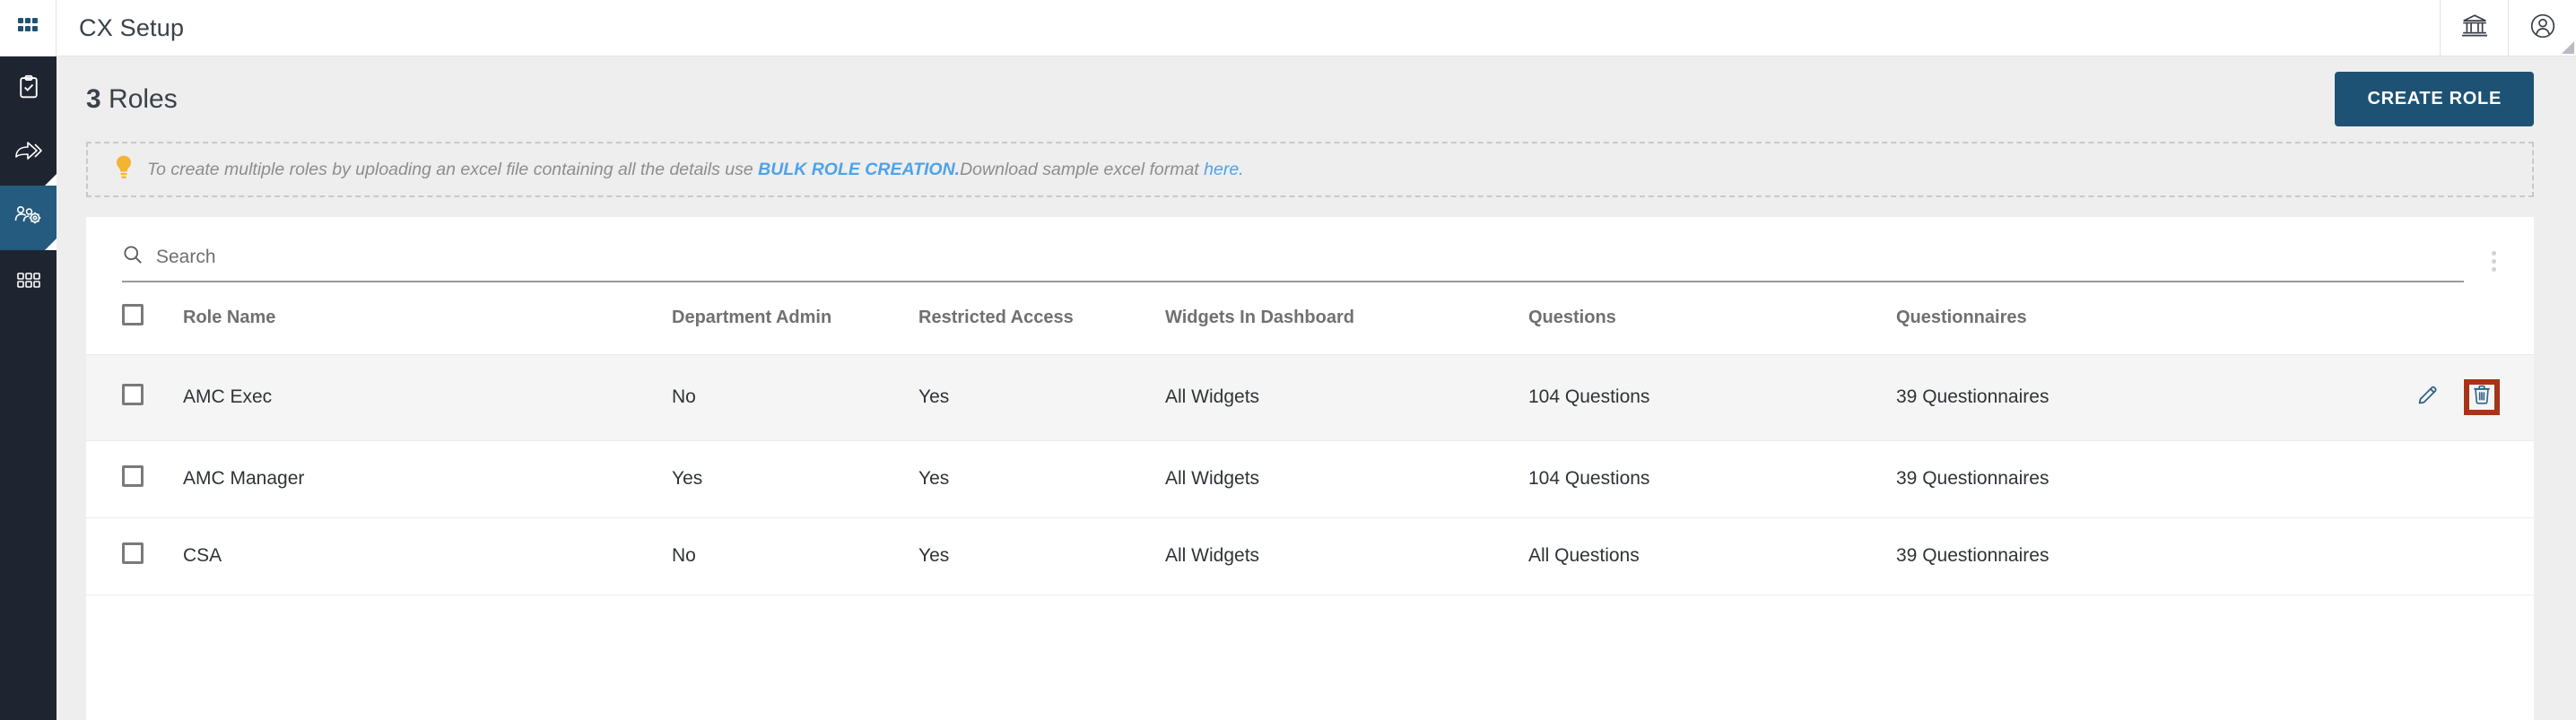  I want to click on sidebar-item-surveys, so click(28, 88).